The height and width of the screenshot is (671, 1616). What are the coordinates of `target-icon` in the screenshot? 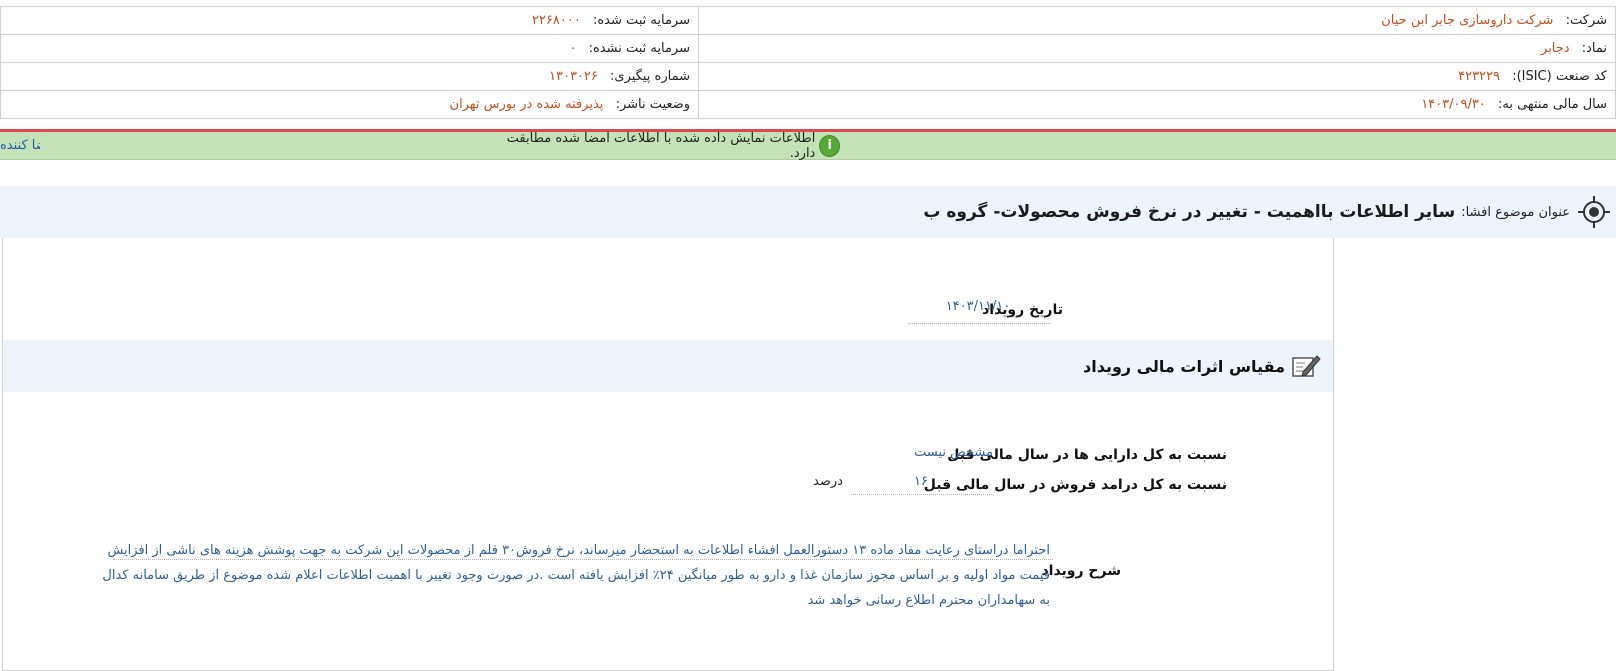 It's located at (1594, 212).